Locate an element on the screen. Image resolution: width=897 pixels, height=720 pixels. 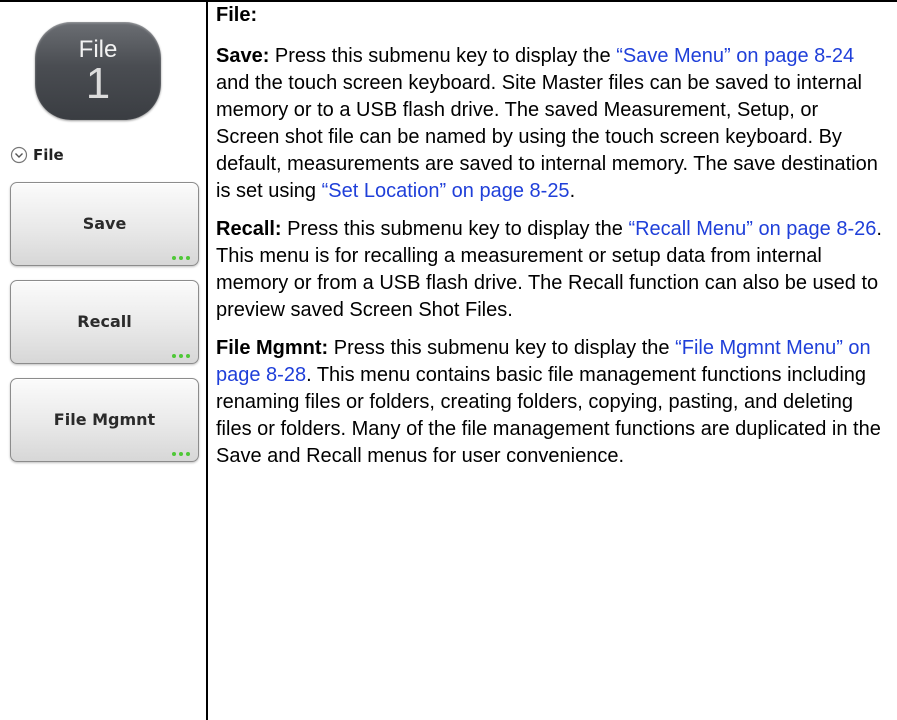
save-text: Press this submenu key to display the is located at coordinates (443, 56).